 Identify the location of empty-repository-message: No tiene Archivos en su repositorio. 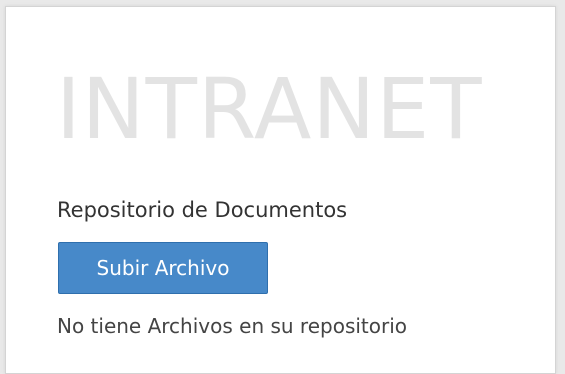
(232, 326).